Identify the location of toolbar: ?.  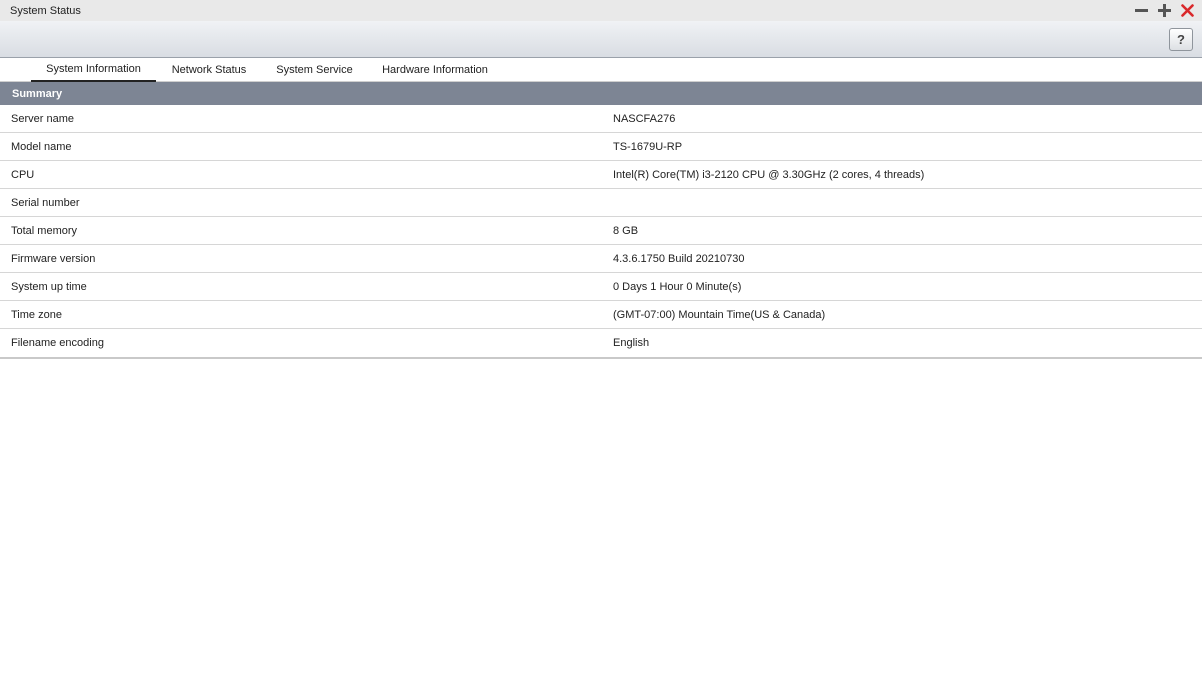
(601, 39).